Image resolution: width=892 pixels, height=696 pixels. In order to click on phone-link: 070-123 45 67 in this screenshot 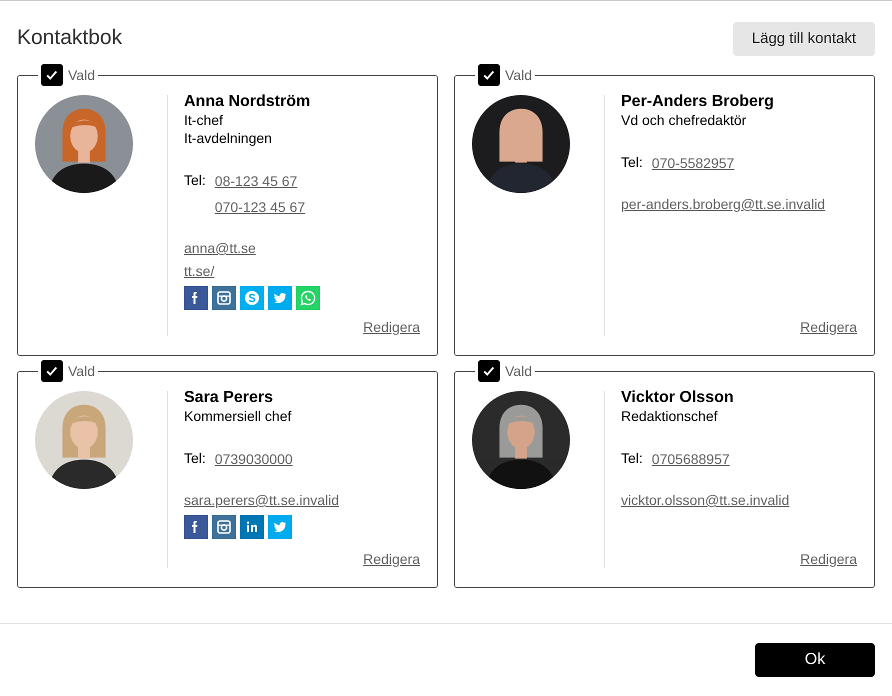, I will do `click(260, 207)`.